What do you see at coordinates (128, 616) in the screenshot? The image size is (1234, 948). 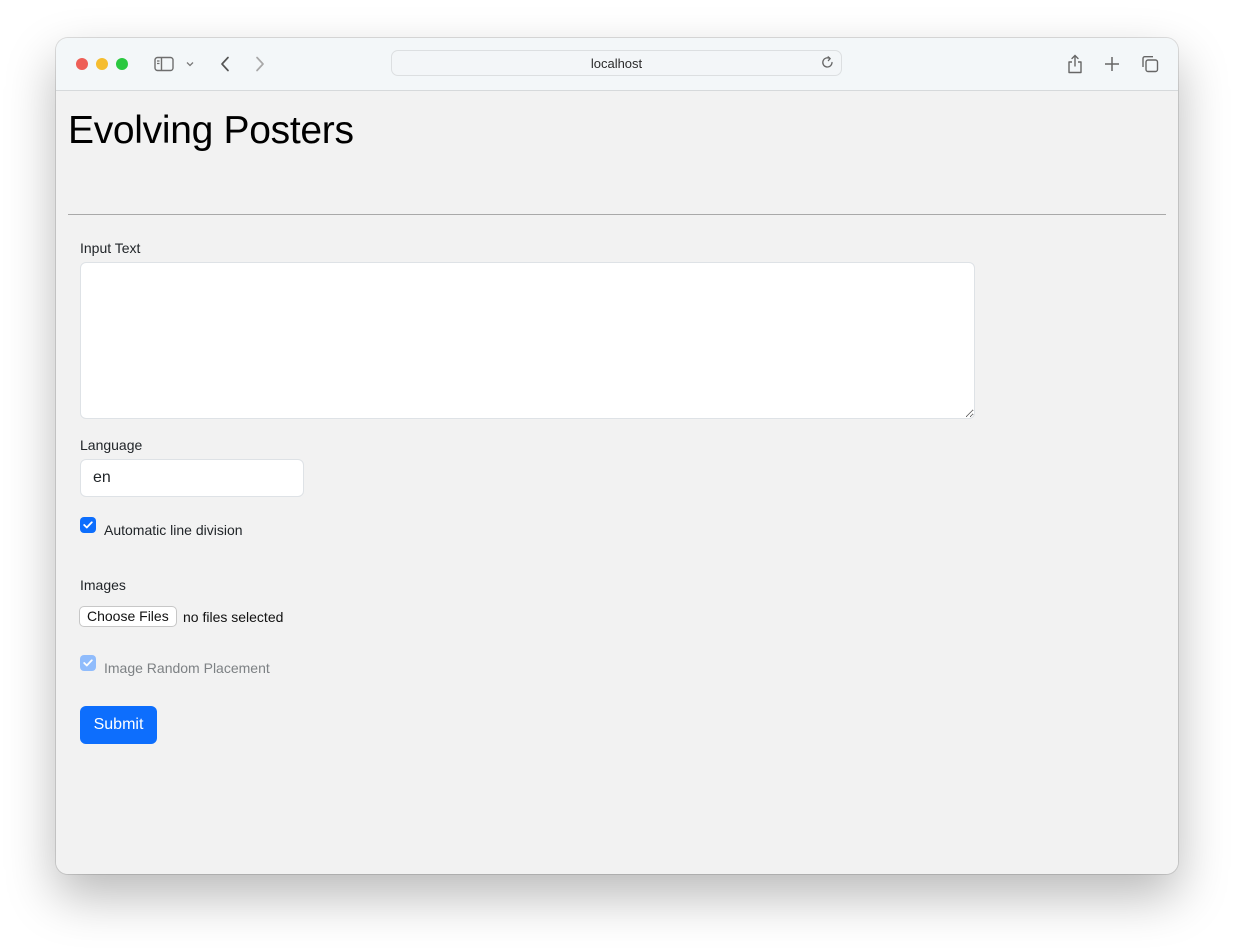 I see `choose-files-button: Choose Files` at bounding box center [128, 616].